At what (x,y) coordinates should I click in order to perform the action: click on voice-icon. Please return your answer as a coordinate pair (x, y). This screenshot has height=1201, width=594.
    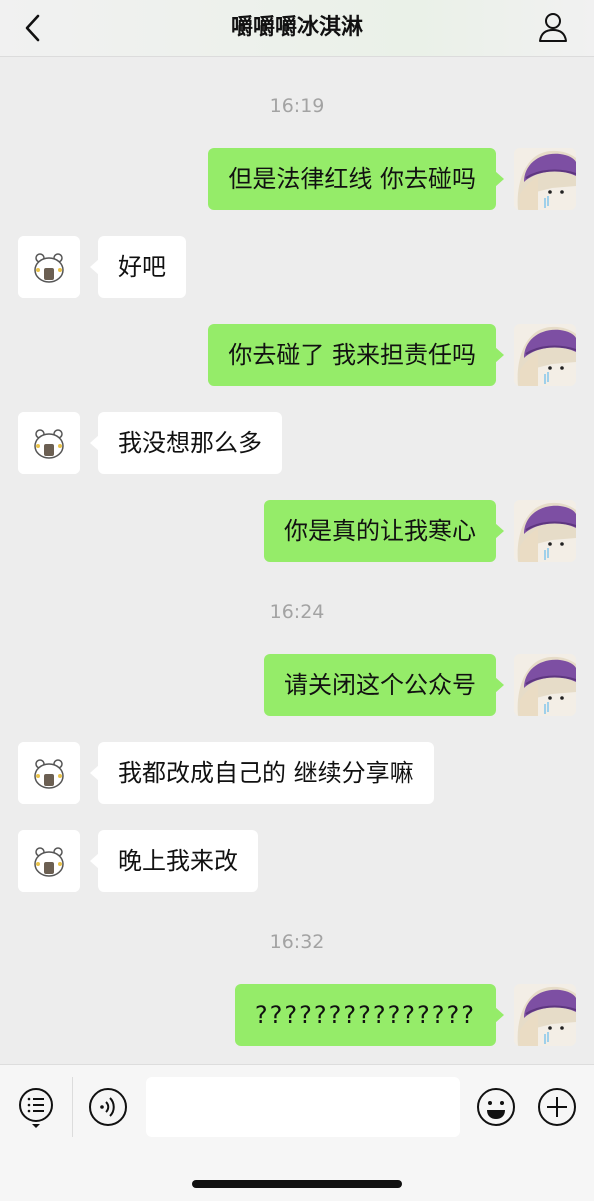
    Looking at the image, I should click on (108, 1107).